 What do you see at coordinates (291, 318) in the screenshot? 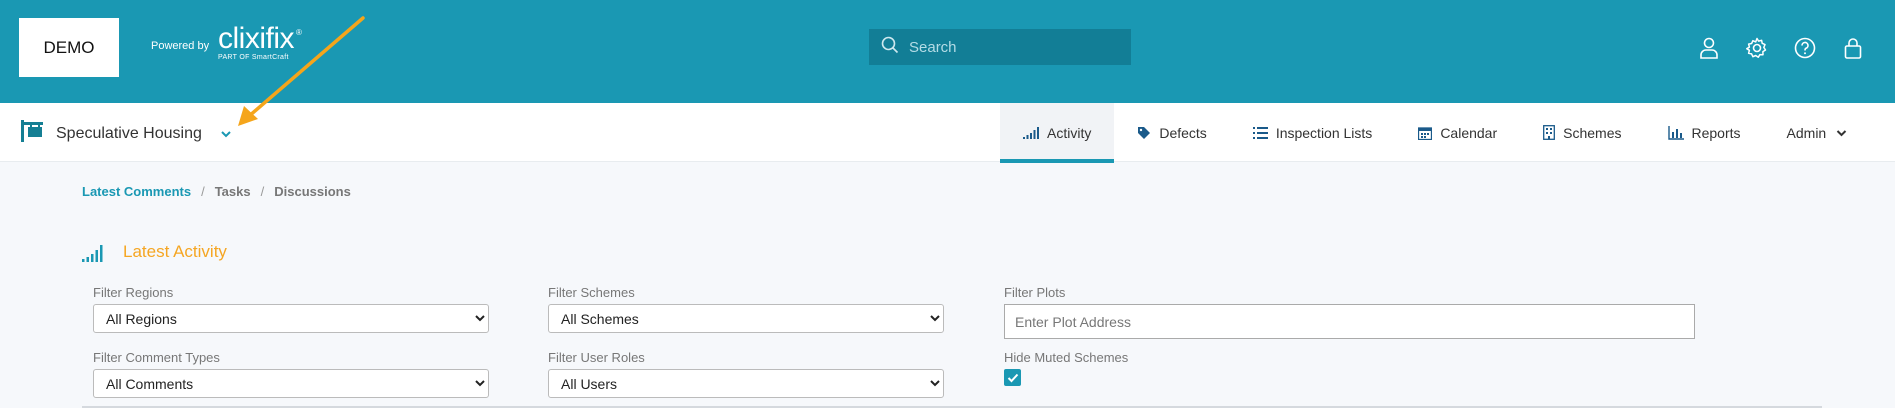
I see `filter-regions-select: All Regions` at bounding box center [291, 318].